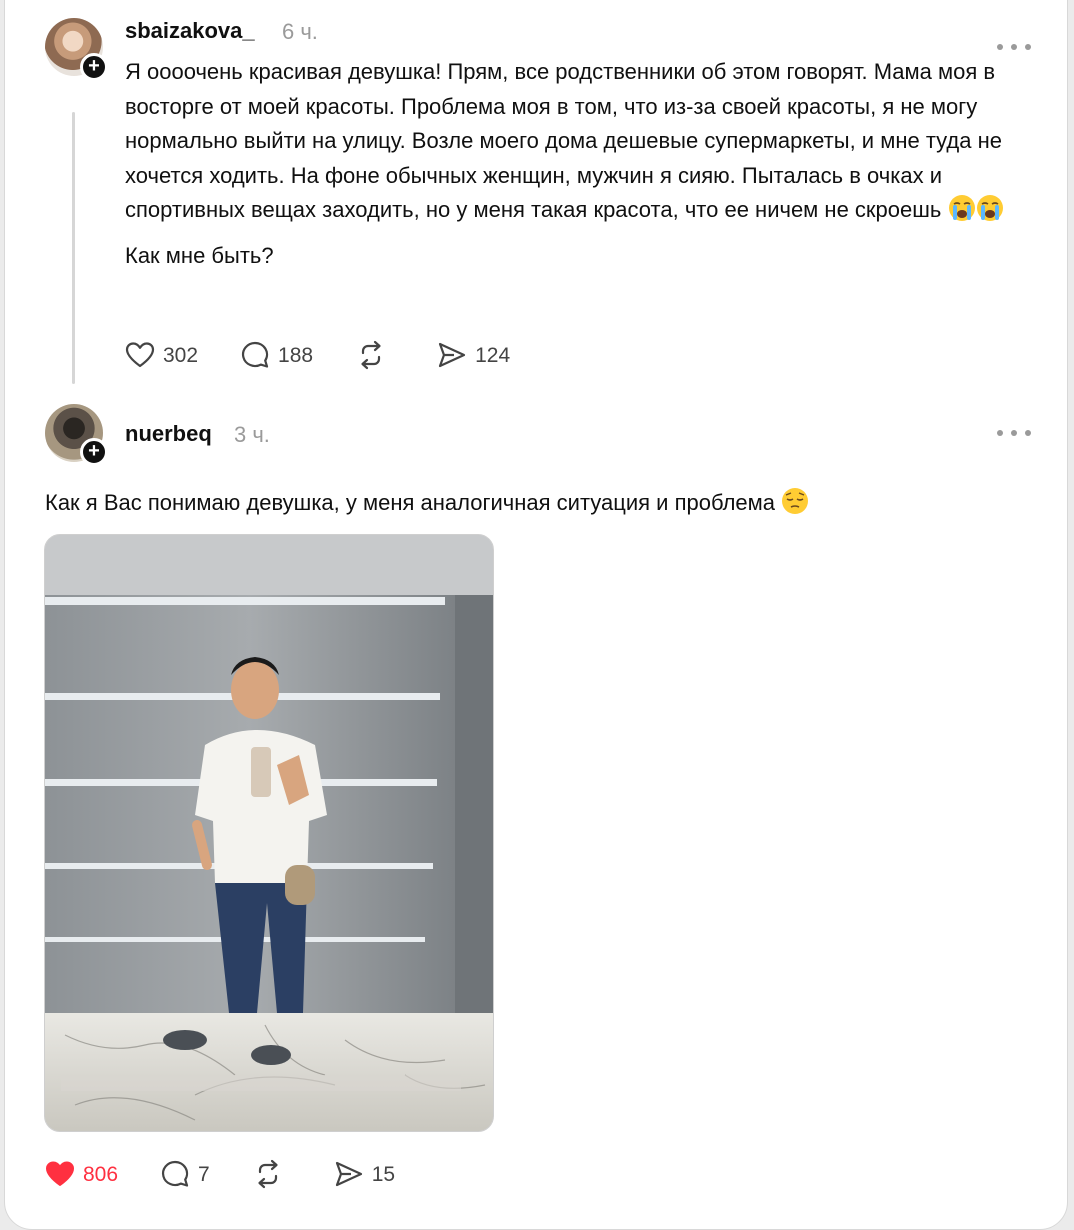 The image size is (1074, 1230). I want to click on like-count: 302, so click(181, 355).